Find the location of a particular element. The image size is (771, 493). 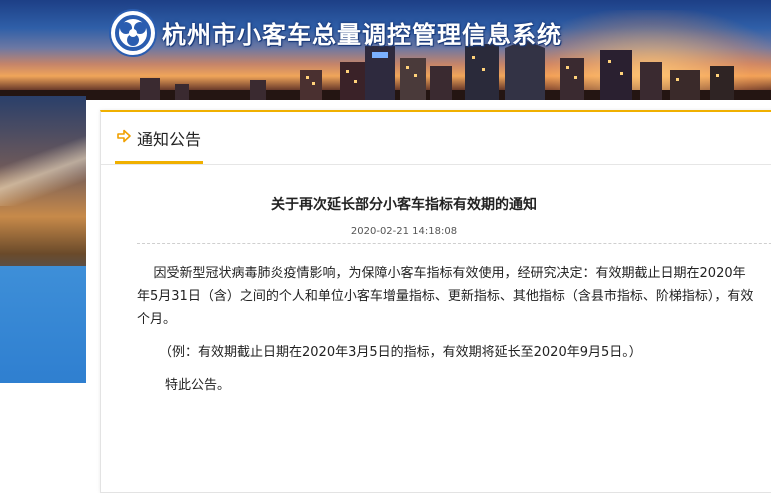

section-title: 通知公告 is located at coordinates (169, 138).